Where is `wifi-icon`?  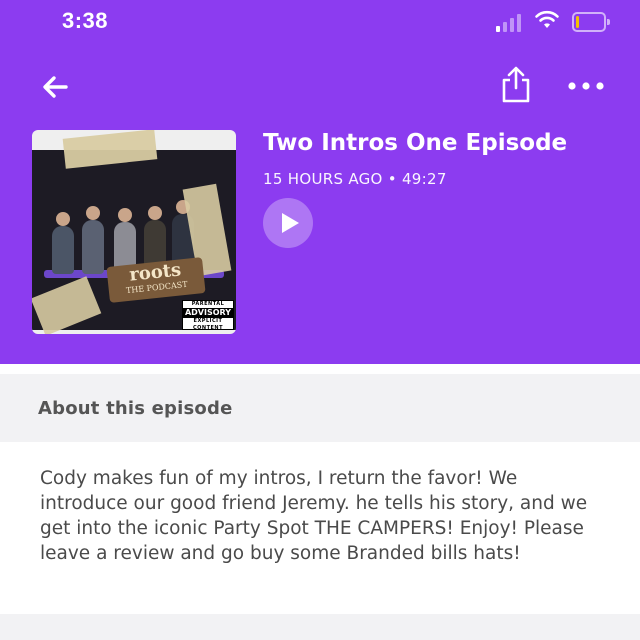
wifi-icon is located at coordinates (547, 19).